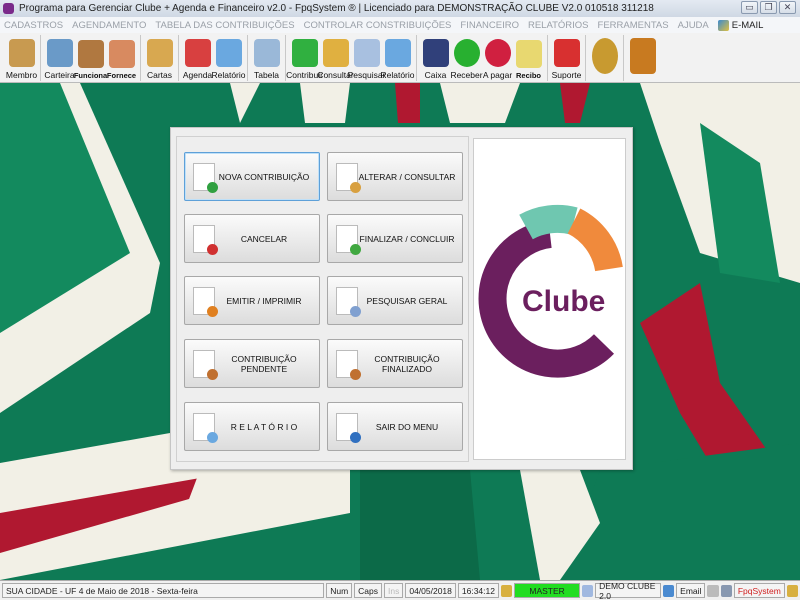  Describe the element at coordinates (224, 25) in the screenshot. I see `menu-tabela-das-contribui-es: TABELA DAS CONTRIBUIÇÕES` at that location.